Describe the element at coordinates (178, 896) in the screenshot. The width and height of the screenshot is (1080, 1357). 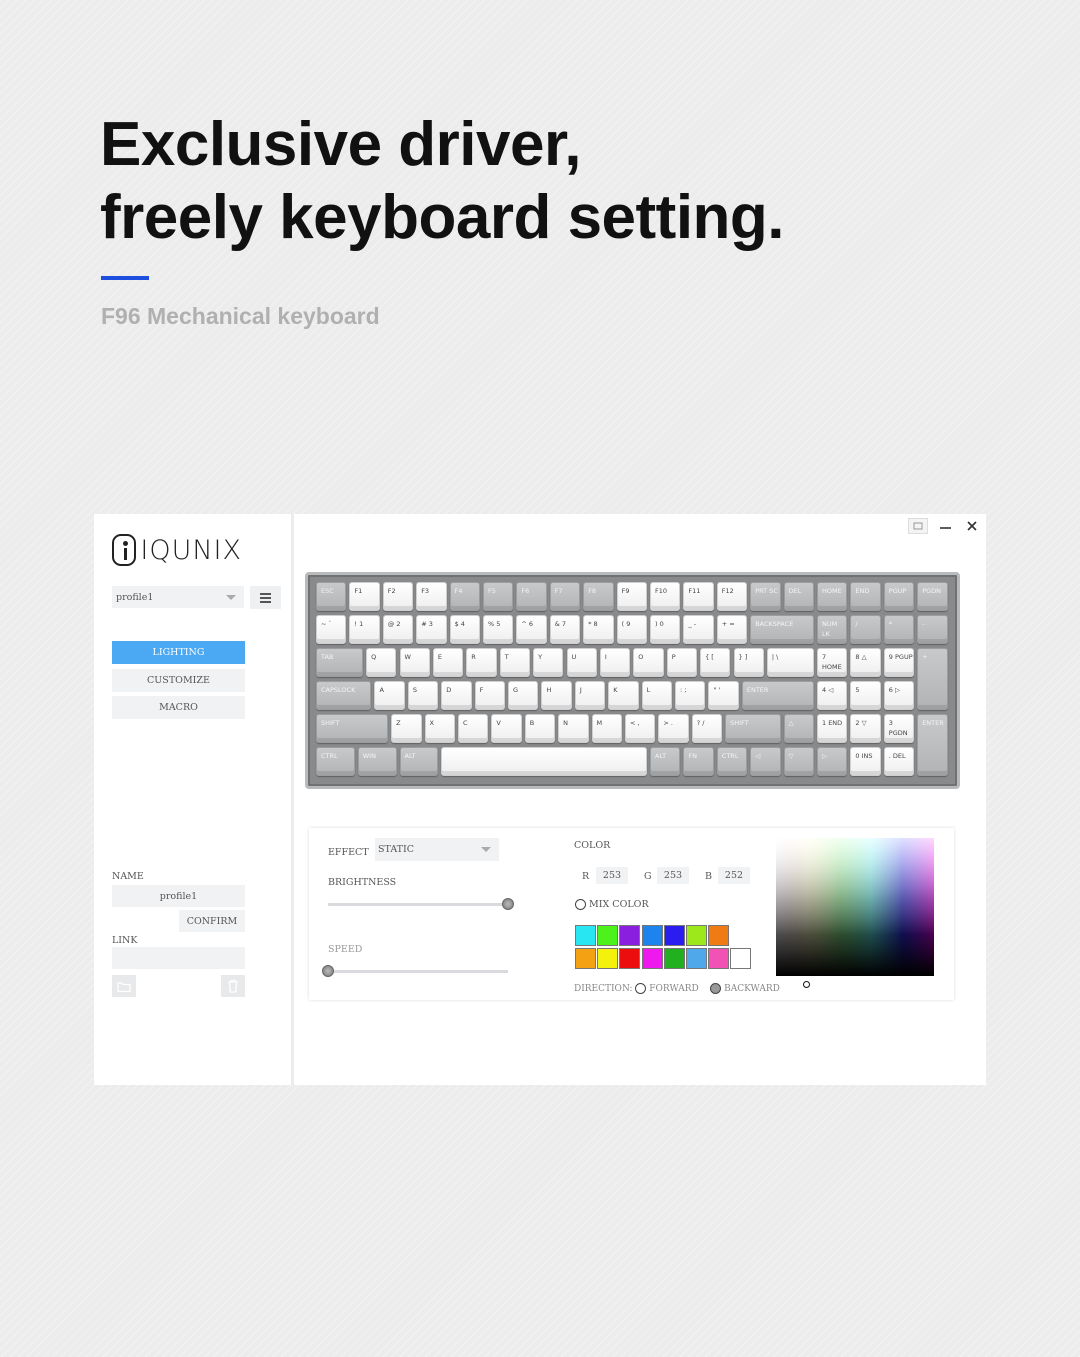
I see `name-input: profile1` at that location.